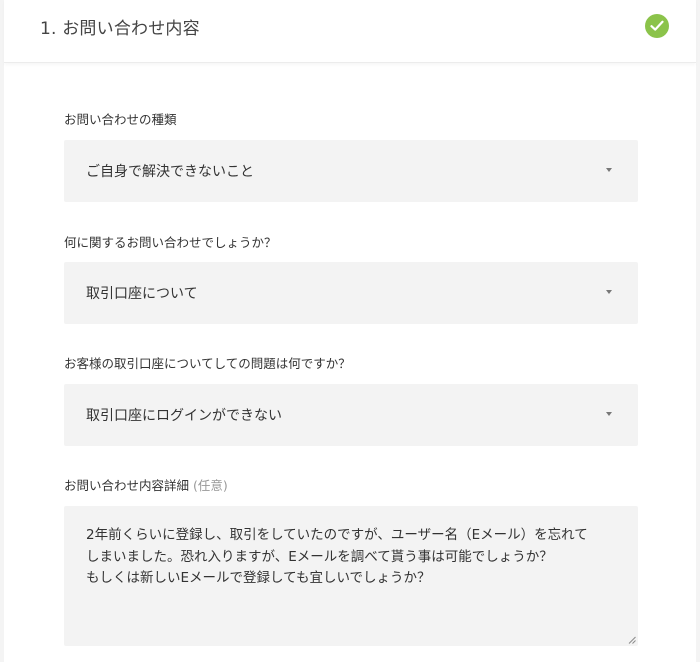 The width and height of the screenshot is (700, 662). What do you see at coordinates (142, 294) in the screenshot?
I see `inquiry-topic-value: 取引口座について` at bounding box center [142, 294].